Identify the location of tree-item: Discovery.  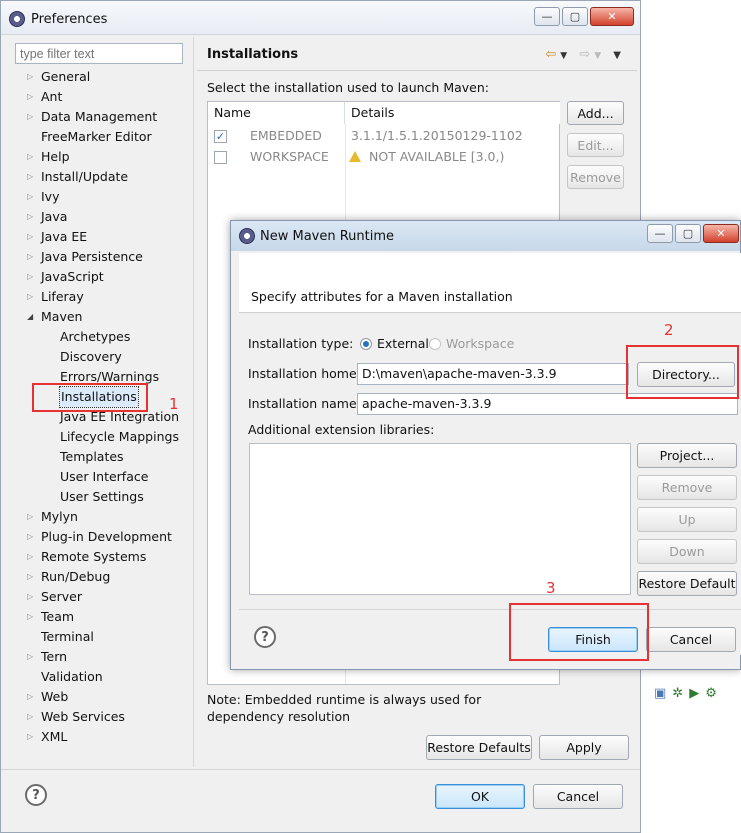
(104, 357).